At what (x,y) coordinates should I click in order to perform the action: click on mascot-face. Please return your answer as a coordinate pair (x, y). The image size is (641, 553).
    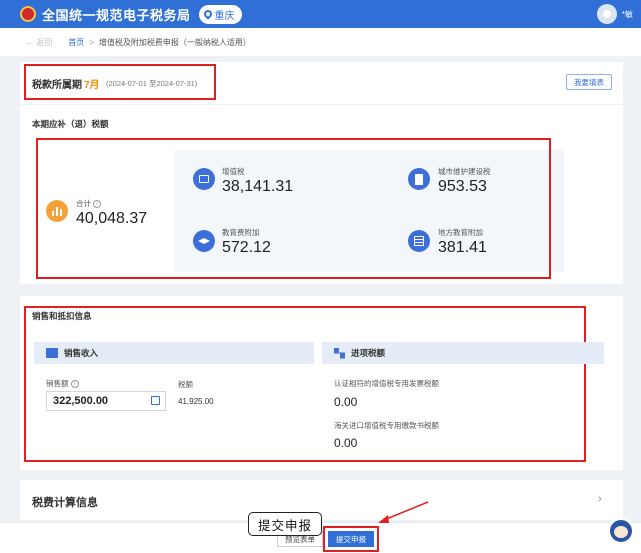
    Looking at the image, I should click on (621, 532).